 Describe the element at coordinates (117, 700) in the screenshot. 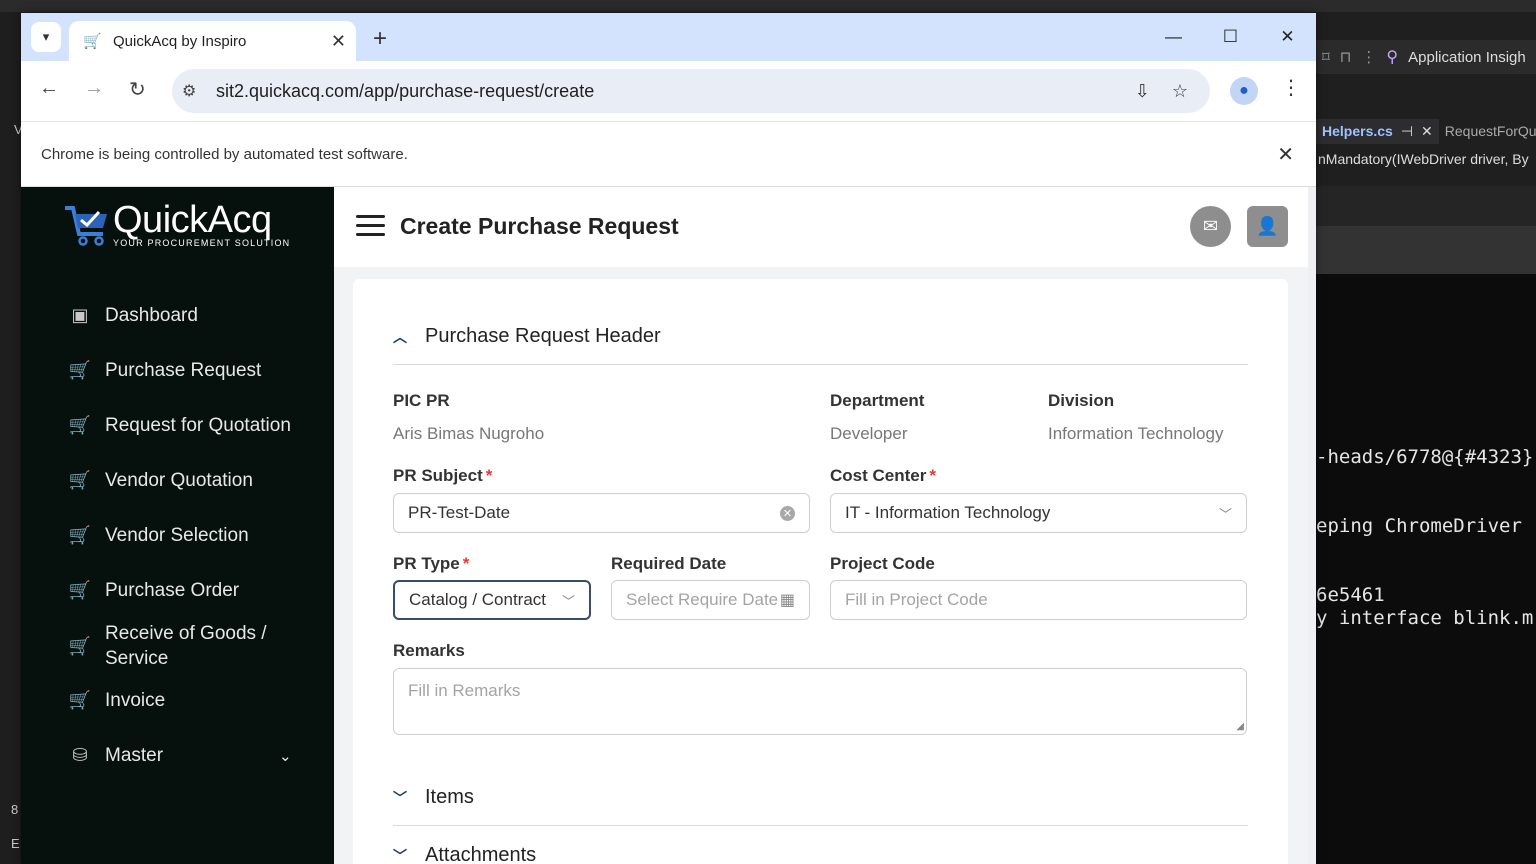

I see `sidebar-item-invoice: 🛒 Invoice` at that location.